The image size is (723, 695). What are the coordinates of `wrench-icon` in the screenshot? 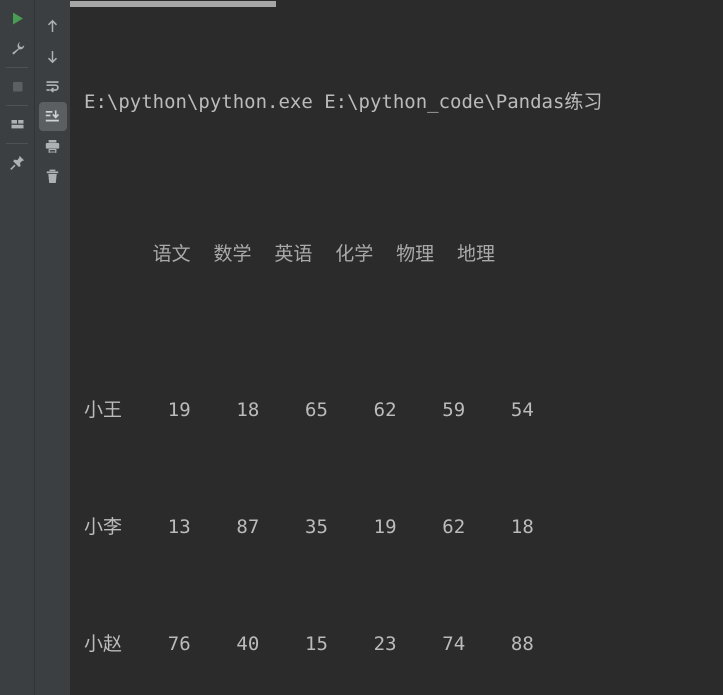 It's located at (17, 48).